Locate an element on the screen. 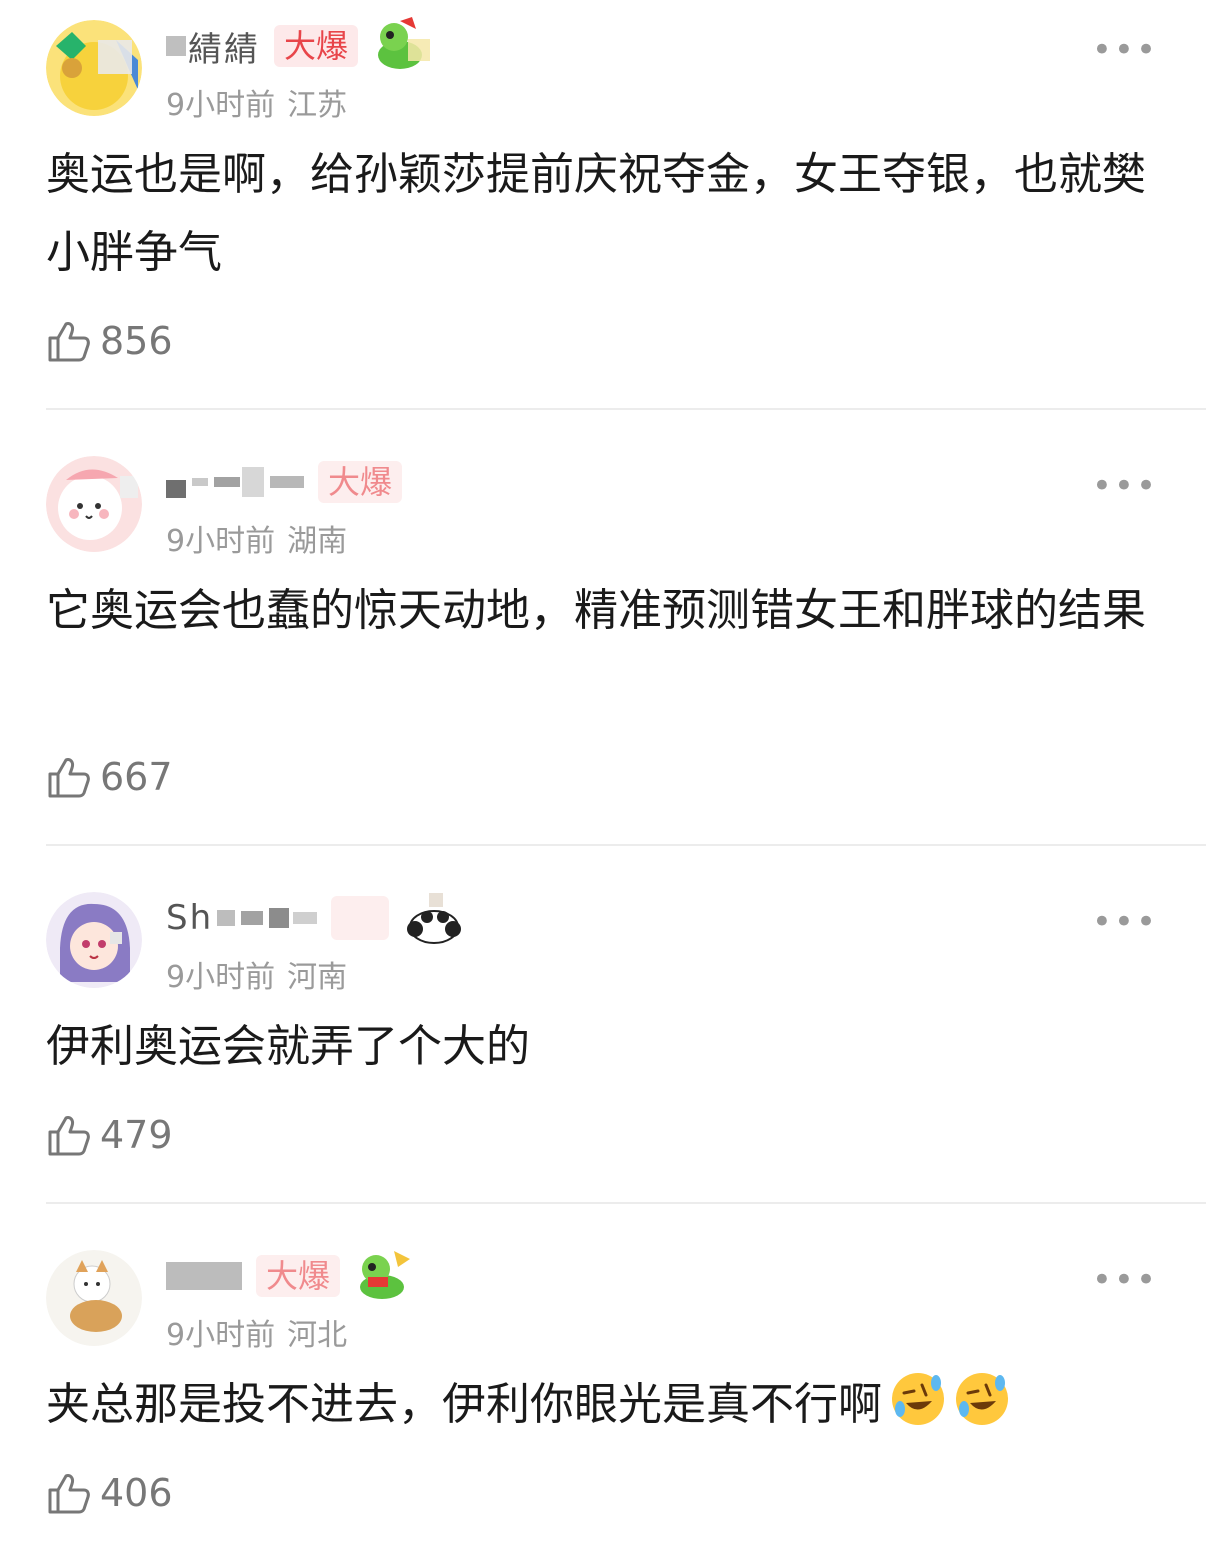 The image size is (1206, 1551). region: 湖南 is located at coordinates (317, 541).